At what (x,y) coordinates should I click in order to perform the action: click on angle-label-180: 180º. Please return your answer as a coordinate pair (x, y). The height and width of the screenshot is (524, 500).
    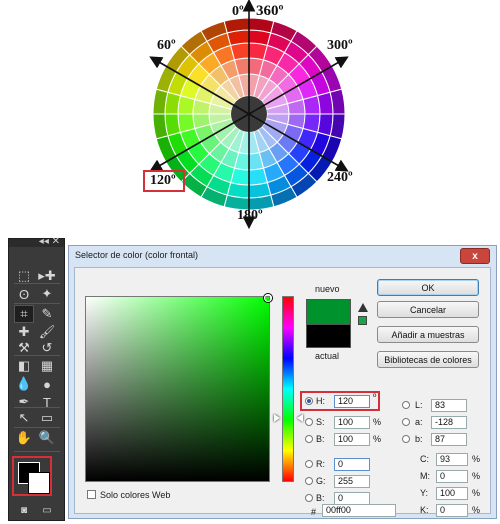
    Looking at the image, I should click on (250, 215).